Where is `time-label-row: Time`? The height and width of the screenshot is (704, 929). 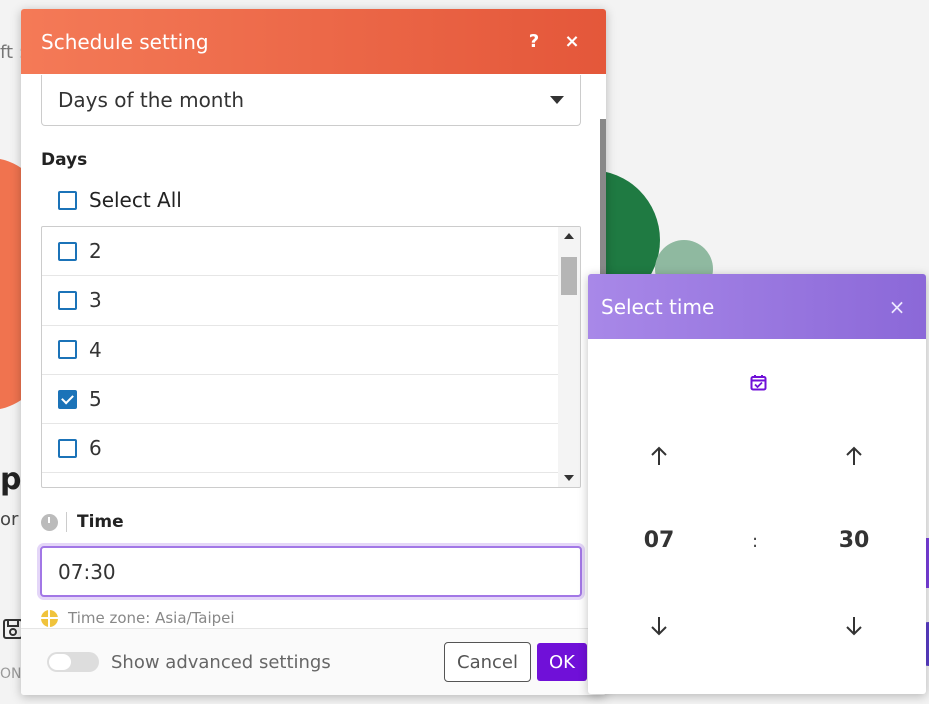
time-label-row: Time is located at coordinates (82, 522).